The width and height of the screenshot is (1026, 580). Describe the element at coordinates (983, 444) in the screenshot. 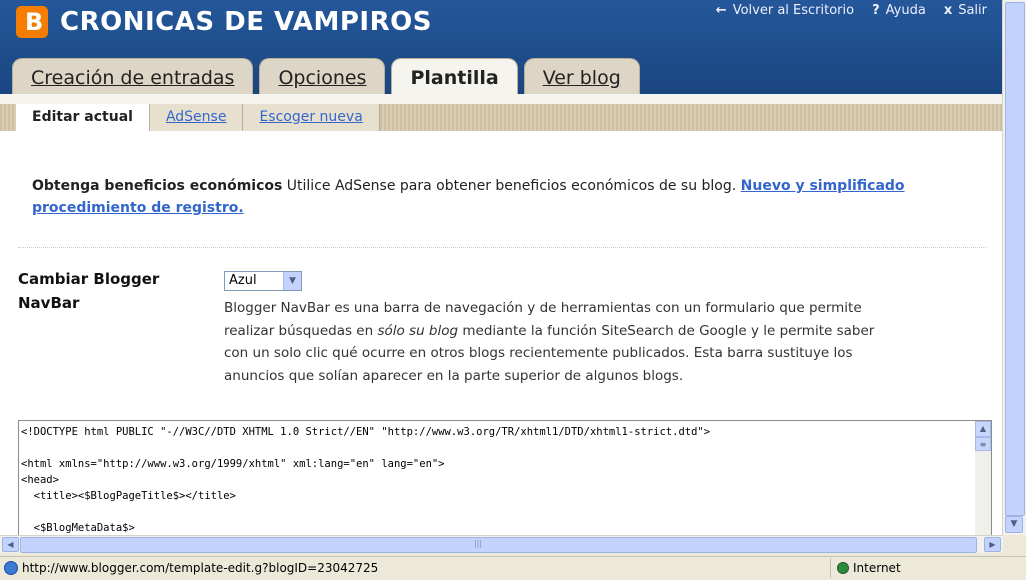

I see `editor-scroll-thumb: ≡` at that location.